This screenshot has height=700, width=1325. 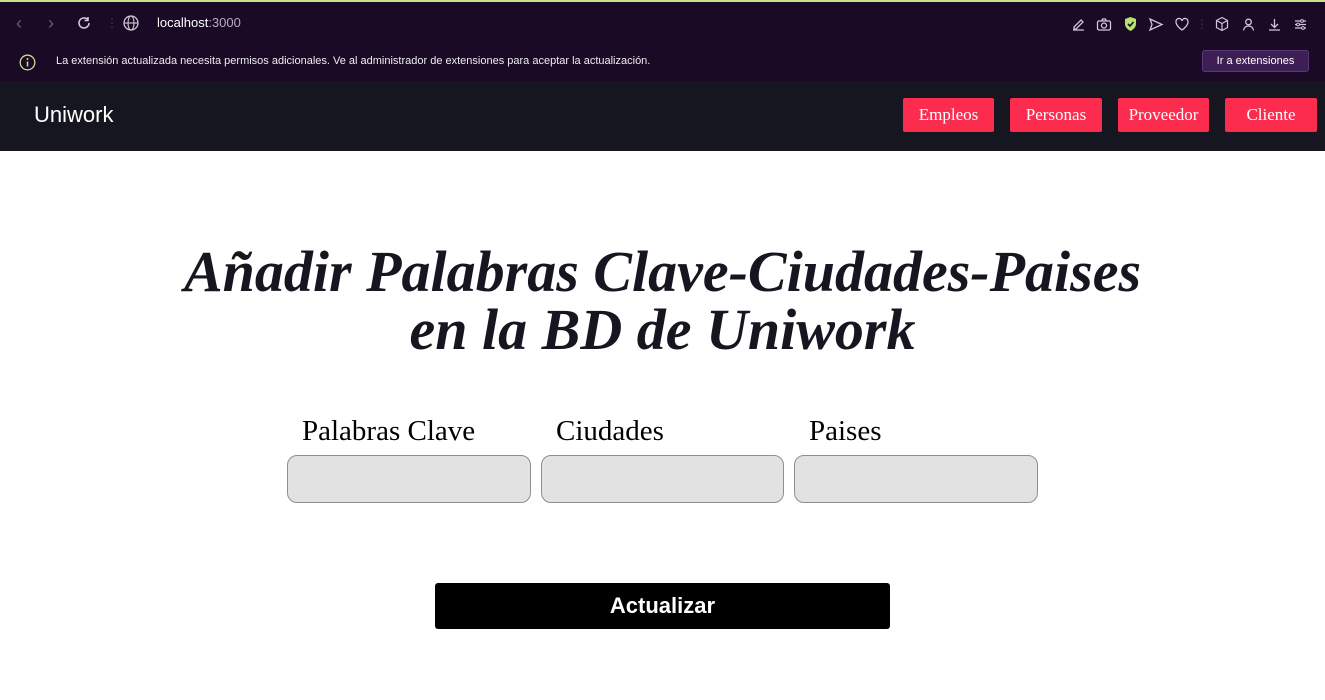 What do you see at coordinates (84, 23) in the screenshot?
I see `reload-icon` at bounding box center [84, 23].